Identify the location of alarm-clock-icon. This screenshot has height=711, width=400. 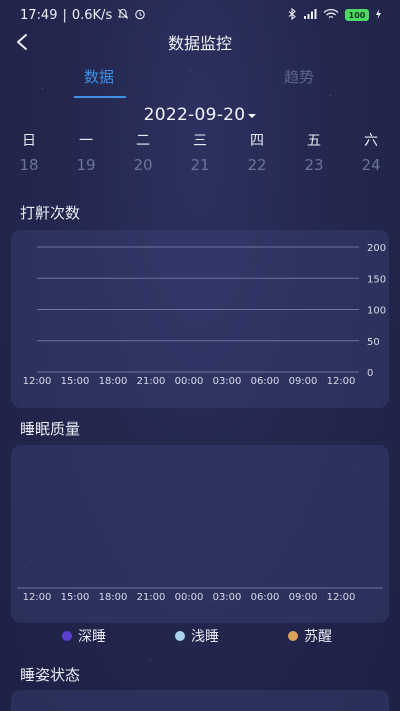
(140, 15).